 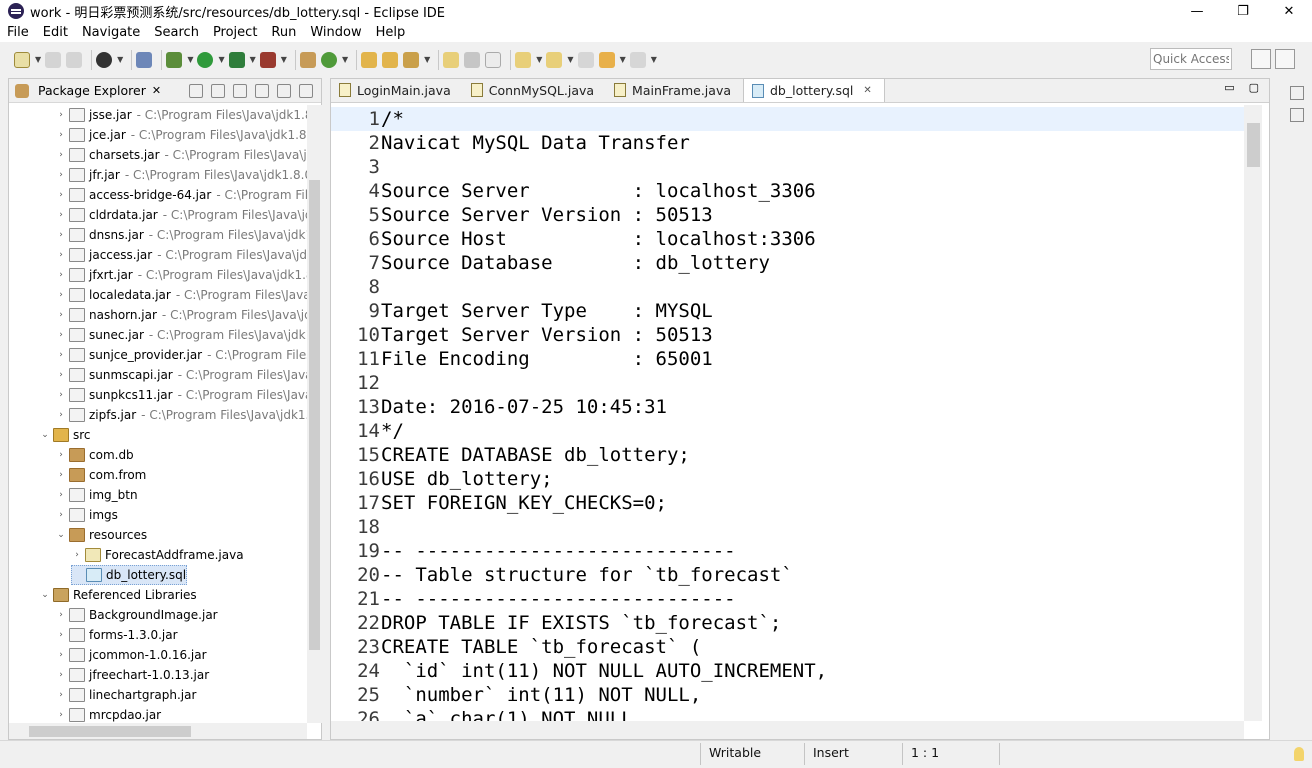 What do you see at coordinates (125, 695) in the screenshot?
I see `tree-item: › linechartgraph.jar` at bounding box center [125, 695].